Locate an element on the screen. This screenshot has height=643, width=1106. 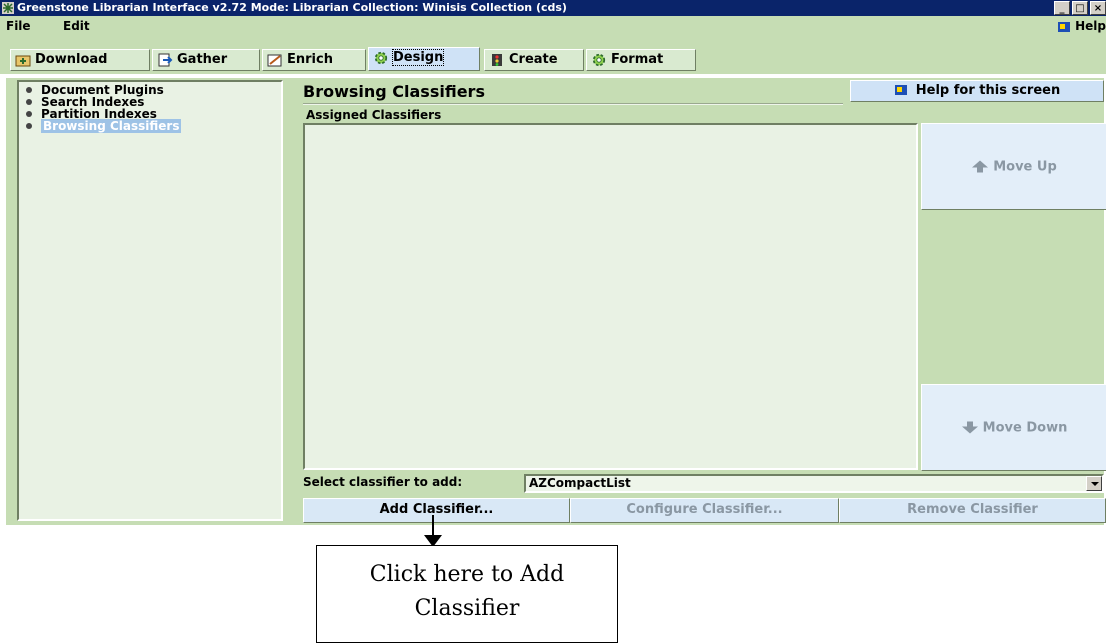
greenstone-app-icon is located at coordinates (8, 8).